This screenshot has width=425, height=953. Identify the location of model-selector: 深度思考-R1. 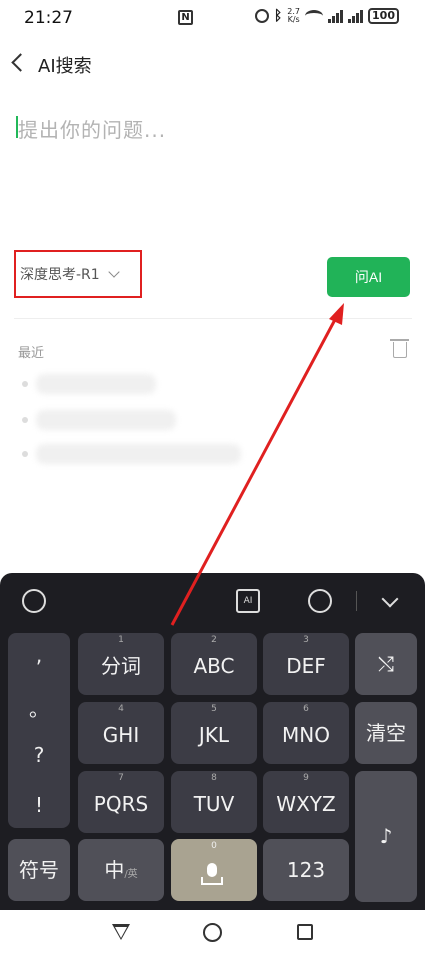
(78, 274).